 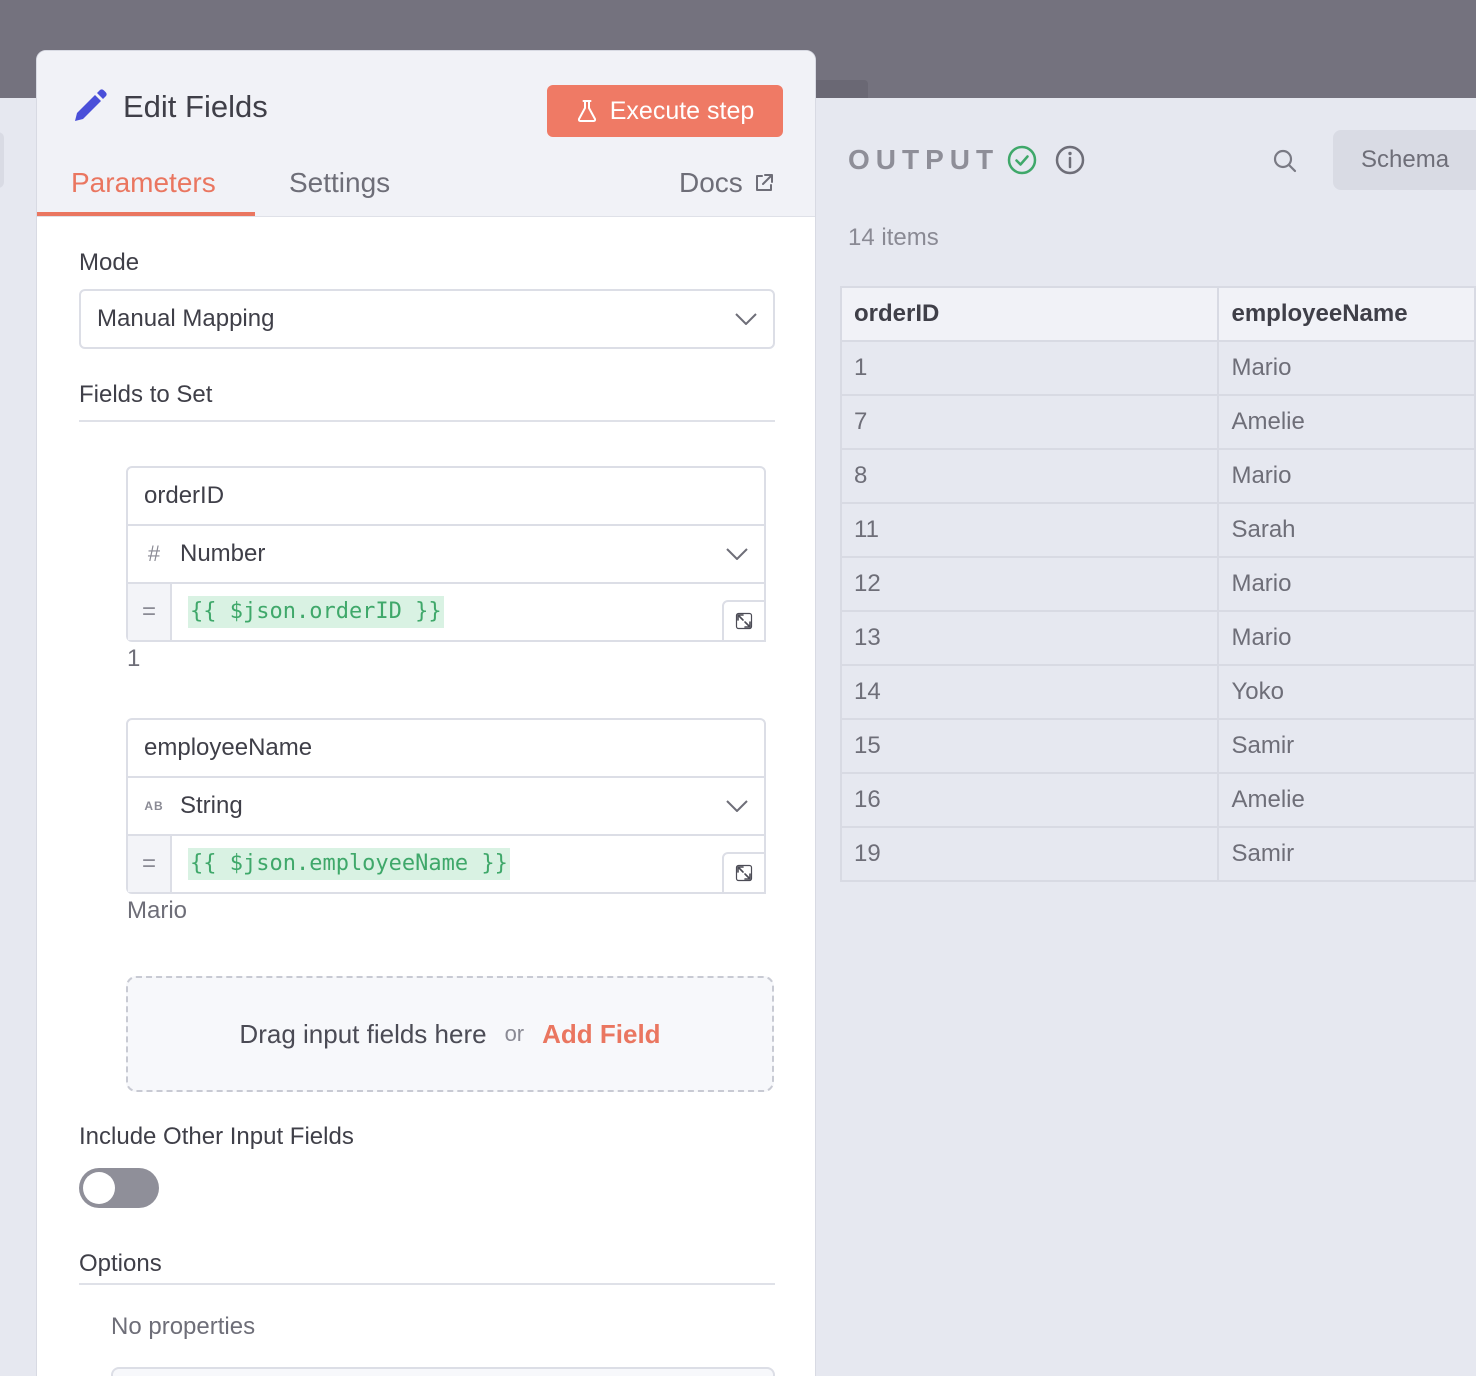 I want to click on table-row: 16 Amelie, so click(x=1157, y=800).